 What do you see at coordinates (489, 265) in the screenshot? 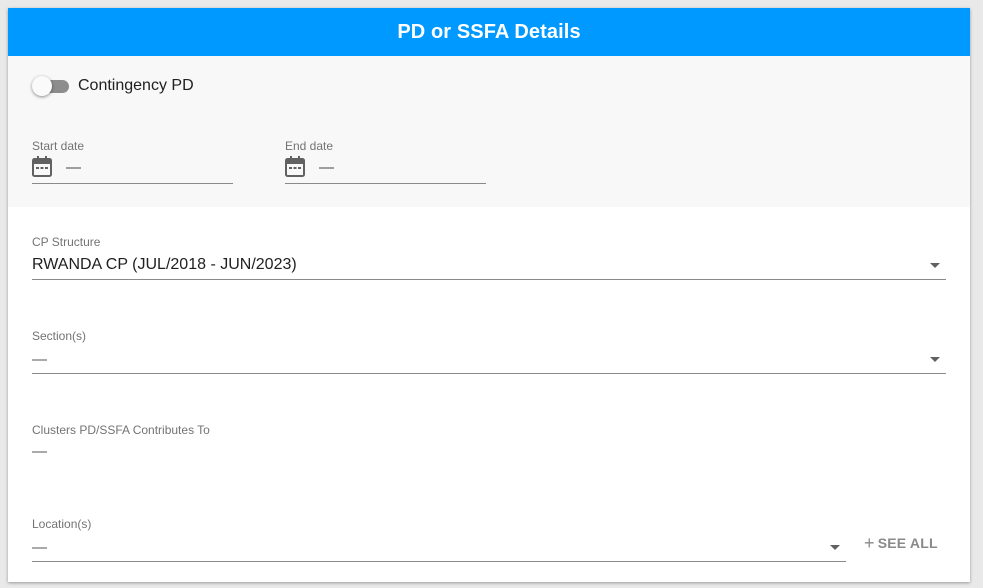
I see `cp-structure-select: RWANDA CP (JUL/2018 - JUN/2023)` at bounding box center [489, 265].